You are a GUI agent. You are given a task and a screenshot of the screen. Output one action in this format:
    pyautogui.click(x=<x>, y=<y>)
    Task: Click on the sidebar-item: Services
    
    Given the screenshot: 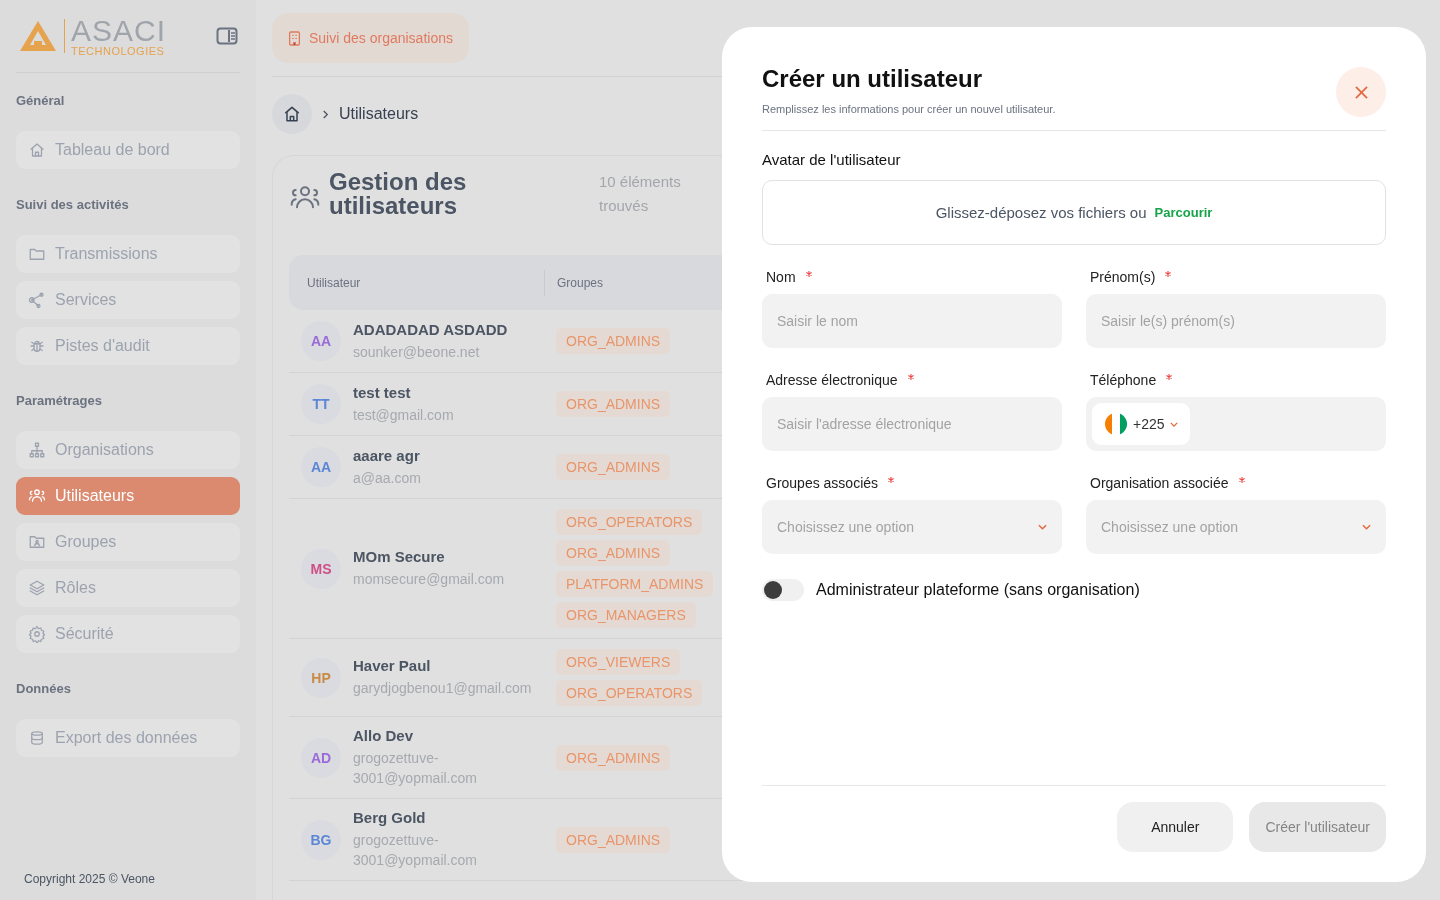 What is the action you would take?
    pyautogui.click(x=128, y=300)
    